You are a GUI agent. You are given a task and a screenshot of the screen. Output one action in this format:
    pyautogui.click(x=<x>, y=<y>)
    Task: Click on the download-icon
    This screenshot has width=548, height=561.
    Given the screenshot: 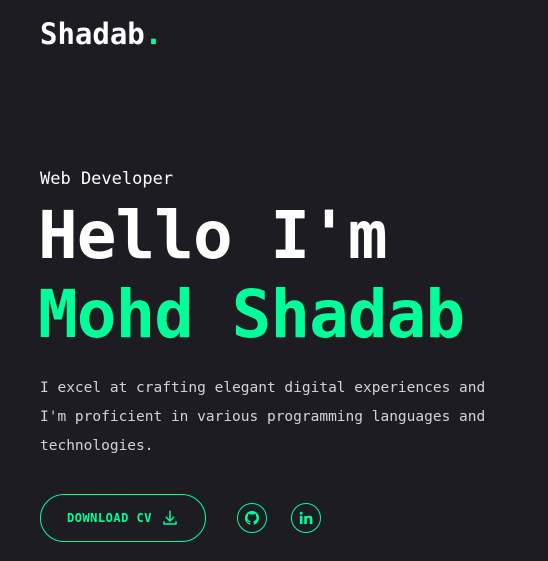 What is the action you would take?
    pyautogui.click(x=170, y=517)
    